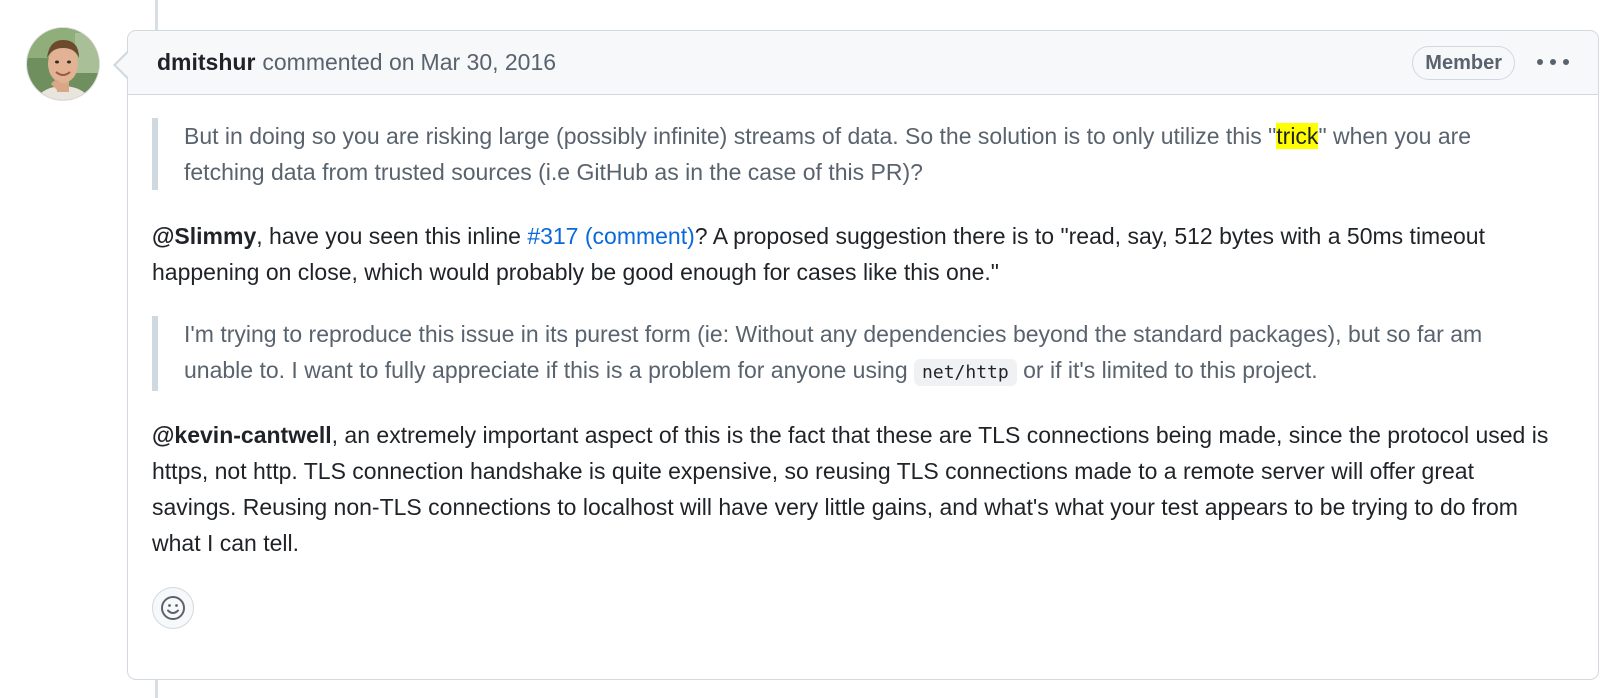  What do you see at coordinates (610, 236) in the screenshot?
I see `issue-comment-link: #317 (comment)` at bounding box center [610, 236].